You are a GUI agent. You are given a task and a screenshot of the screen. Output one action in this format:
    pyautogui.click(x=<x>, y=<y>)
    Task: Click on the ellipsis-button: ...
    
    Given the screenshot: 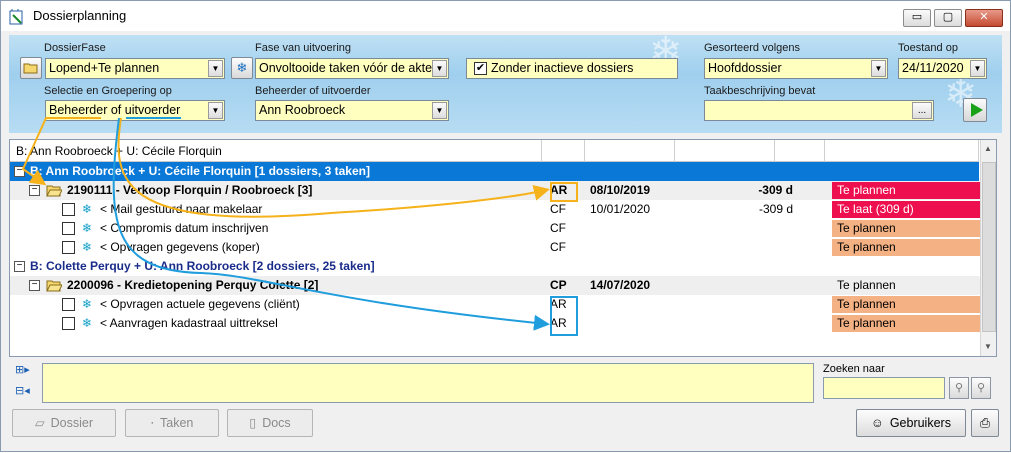 What is the action you would take?
    pyautogui.click(x=922, y=110)
    